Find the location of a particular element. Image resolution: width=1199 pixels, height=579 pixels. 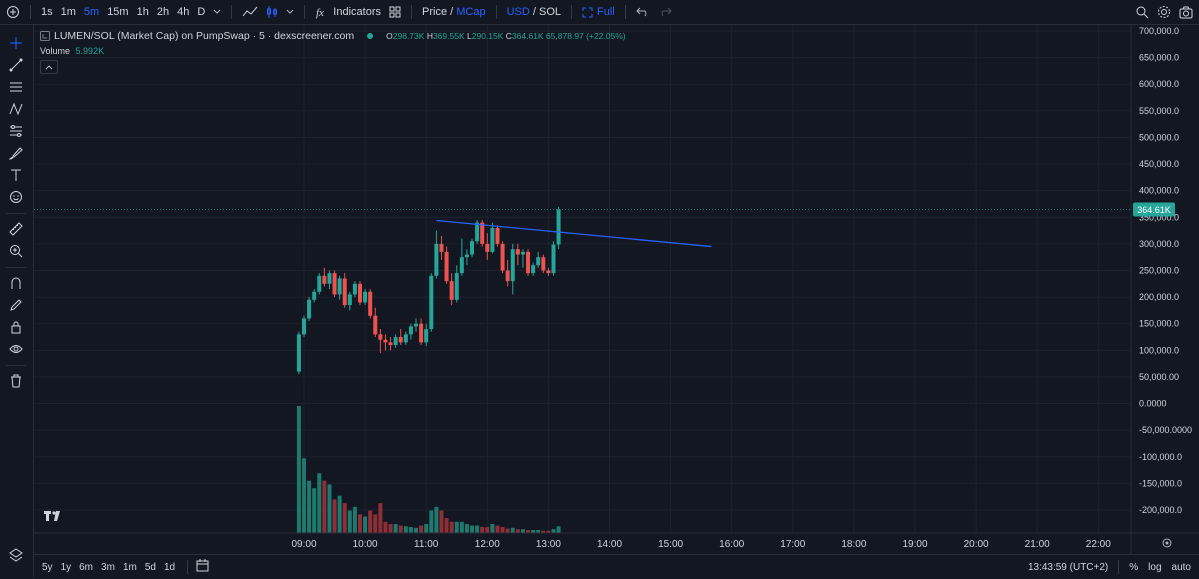

collapse-legend-button is located at coordinates (49, 67).